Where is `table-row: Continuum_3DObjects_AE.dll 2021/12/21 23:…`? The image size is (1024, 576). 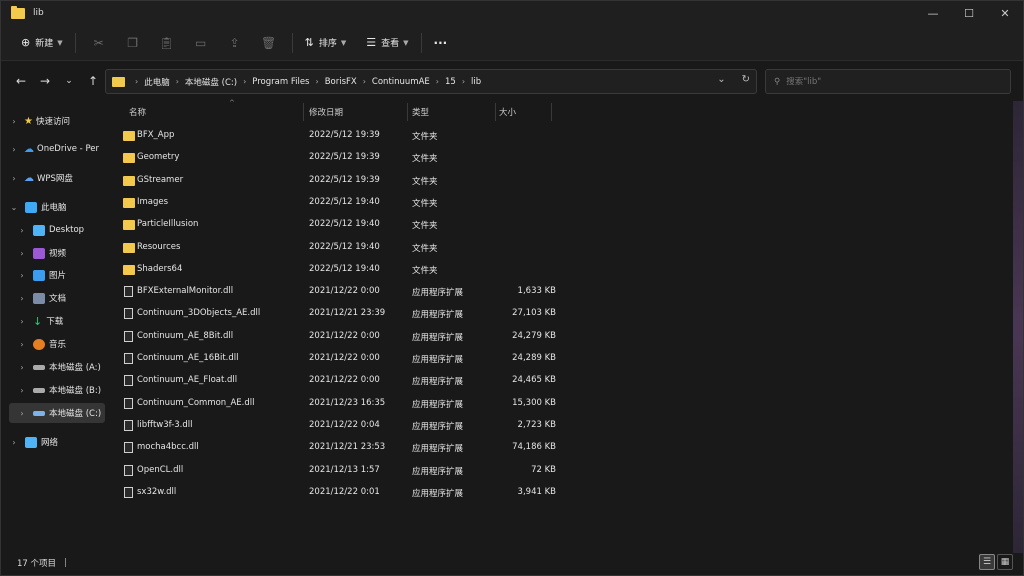 table-row: Continuum_3DObjects_AE.dll 2021/12/21 23:… is located at coordinates (389, 314).